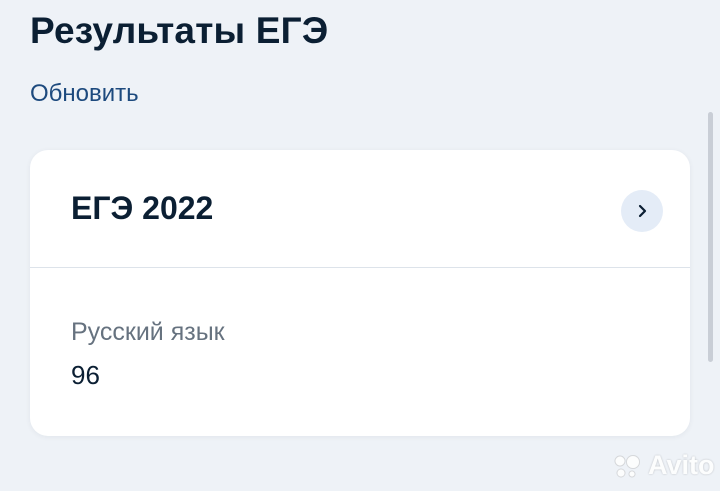 The width and height of the screenshot is (720, 491). I want to click on card-divider, so click(360, 267).